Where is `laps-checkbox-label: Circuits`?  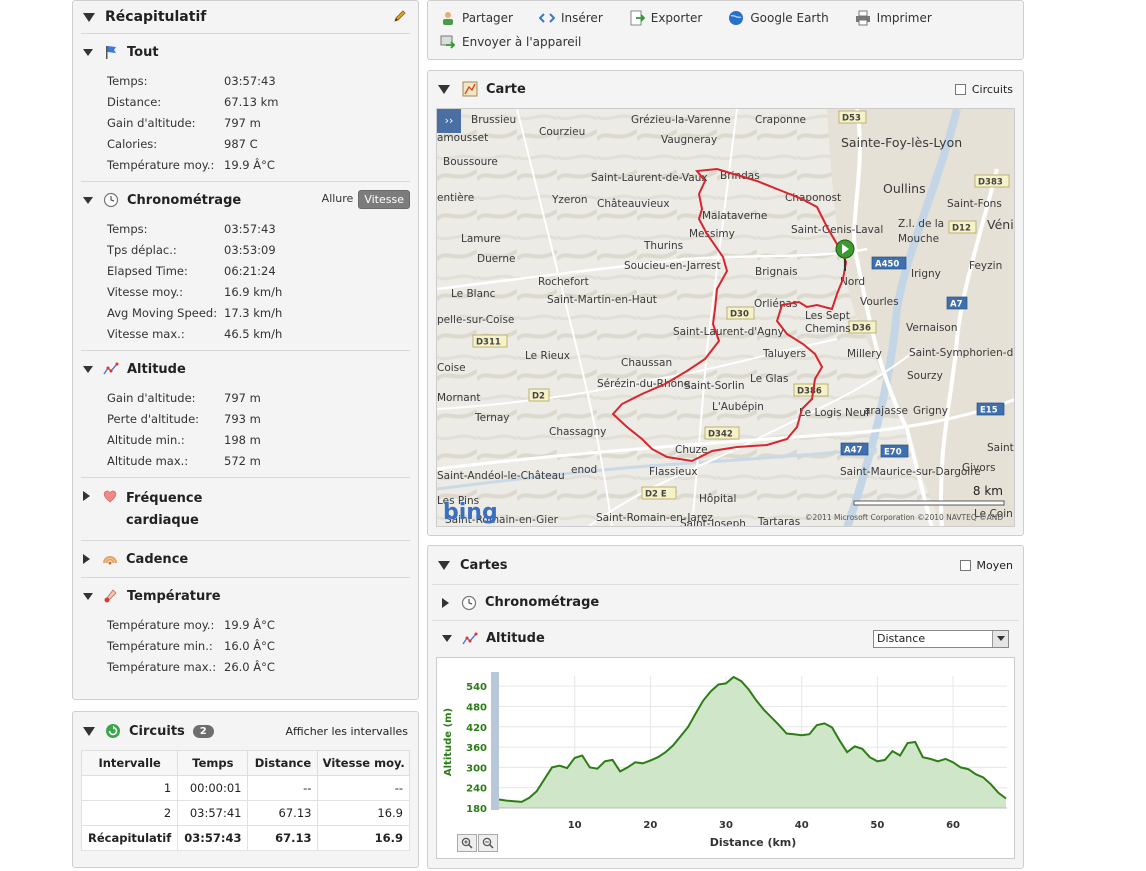 laps-checkbox-label: Circuits is located at coordinates (992, 89).